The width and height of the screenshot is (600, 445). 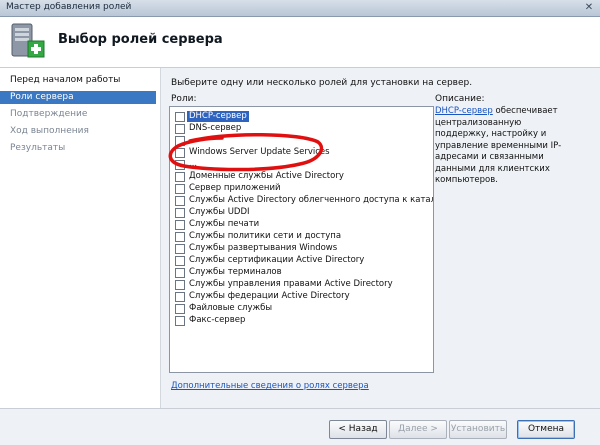 What do you see at coordinates (546, 429) in the screenshot?
I see `cancel-button: Отмена` at bounding box center [546, 429].